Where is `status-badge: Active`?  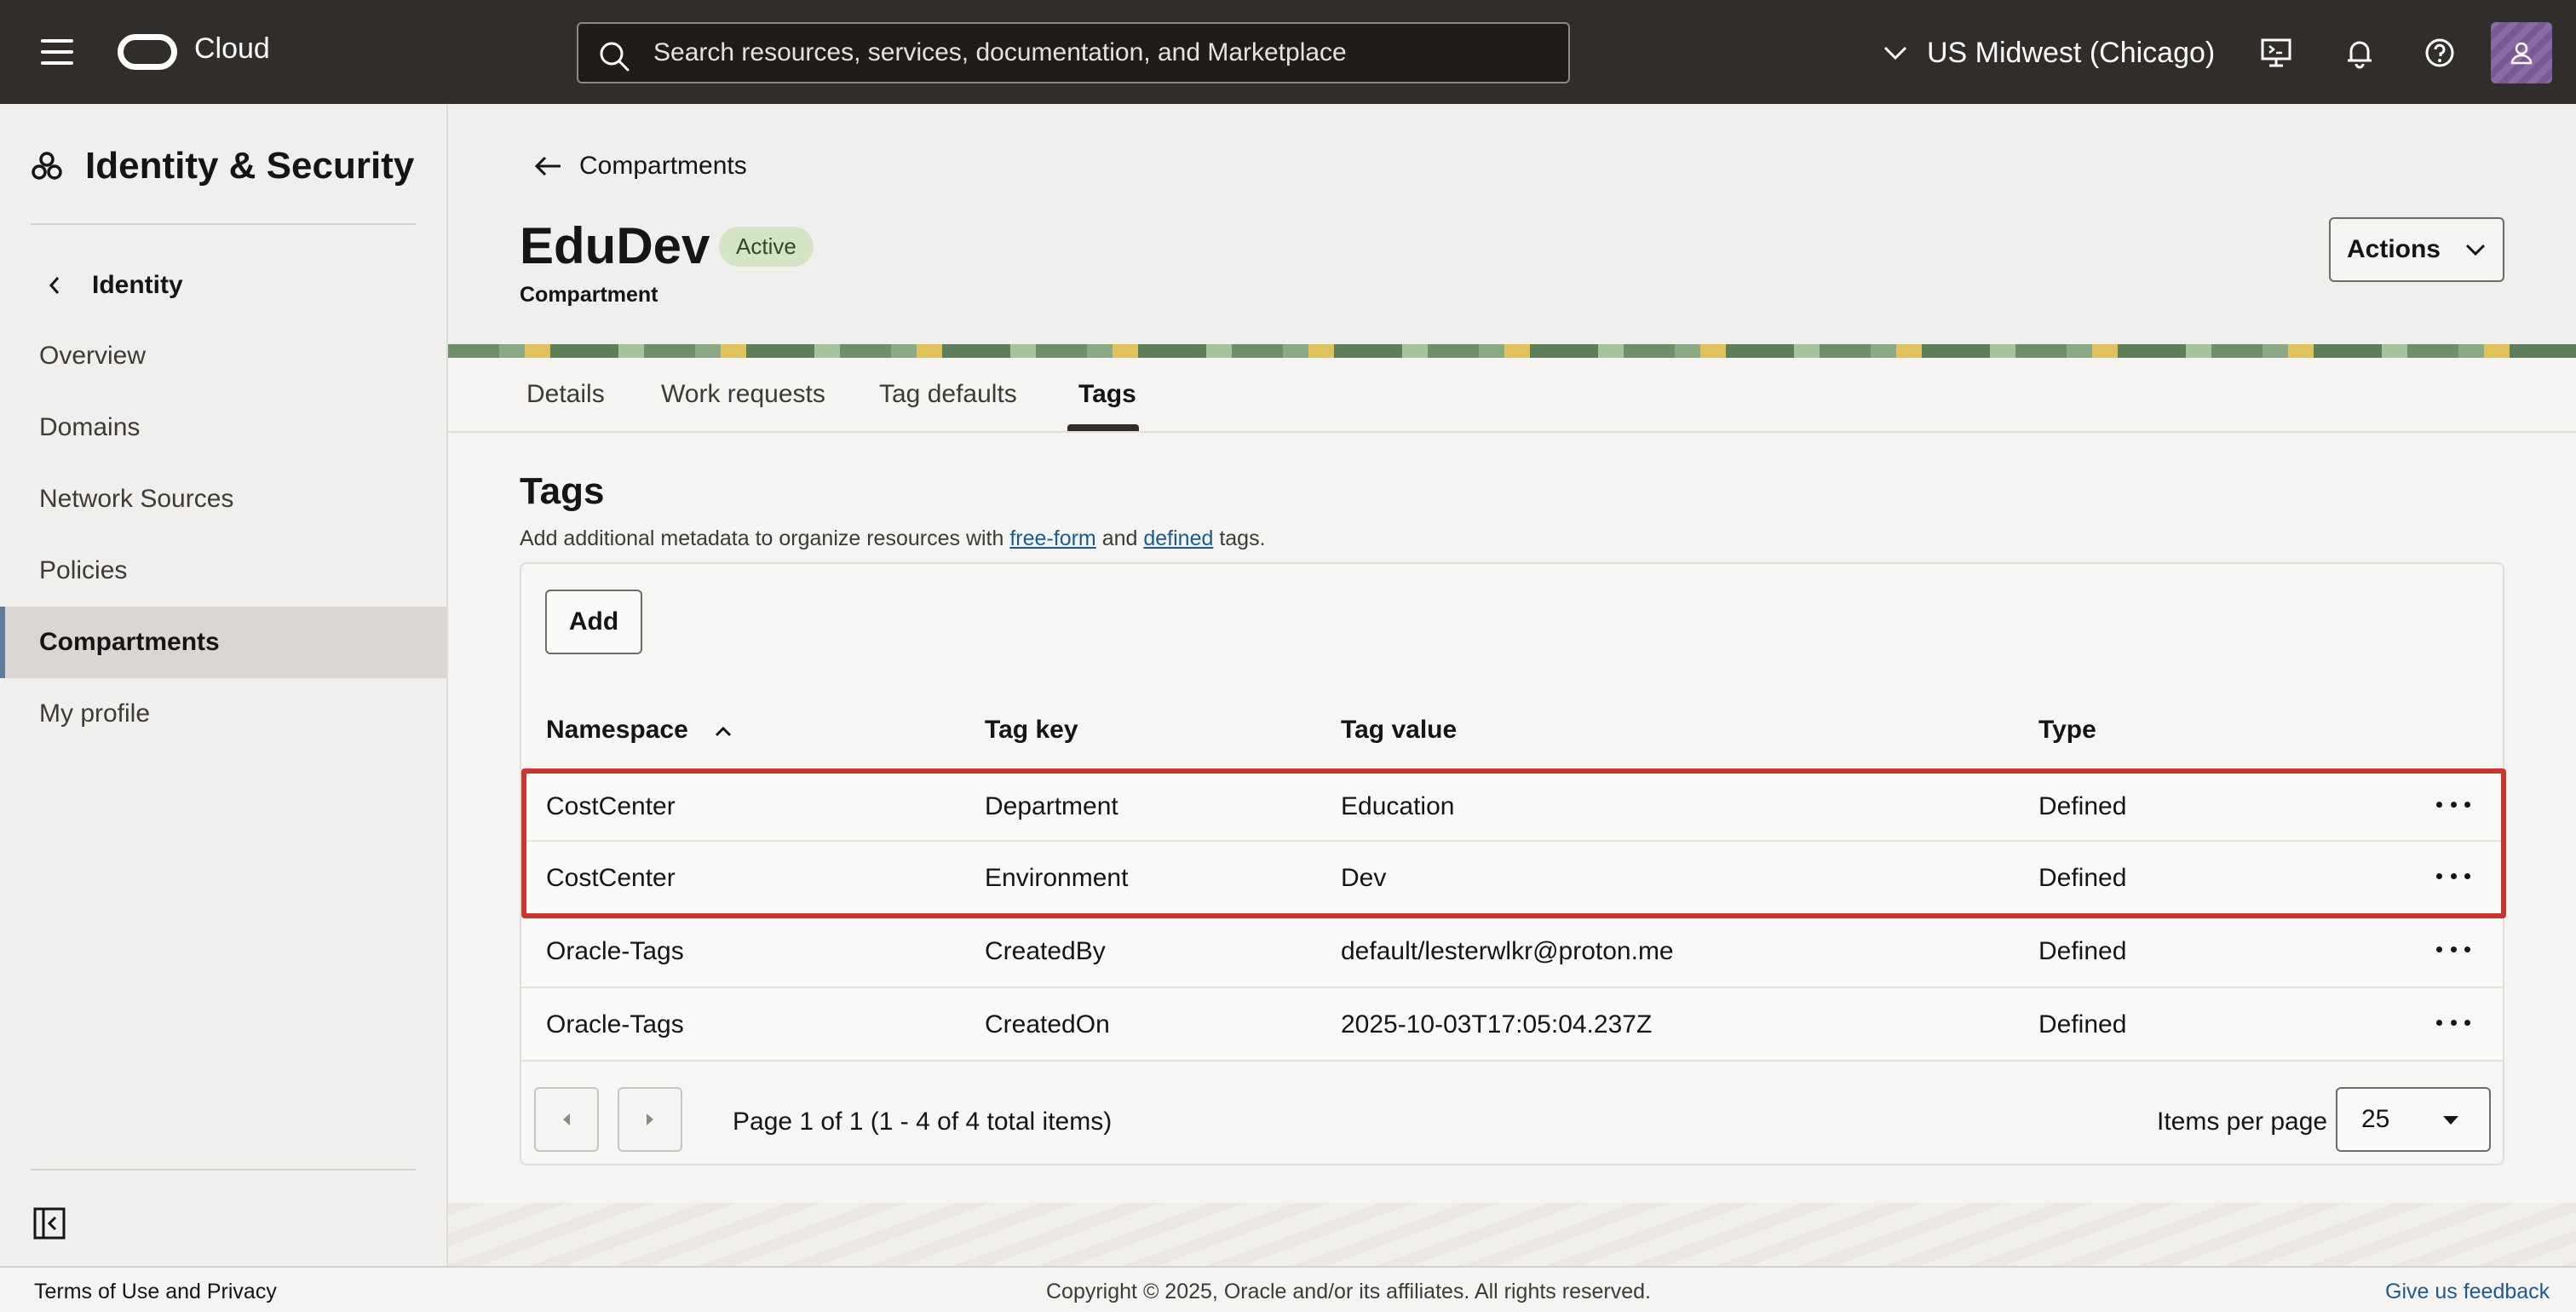
status-badge: Active is located at coordinates (766, 247).